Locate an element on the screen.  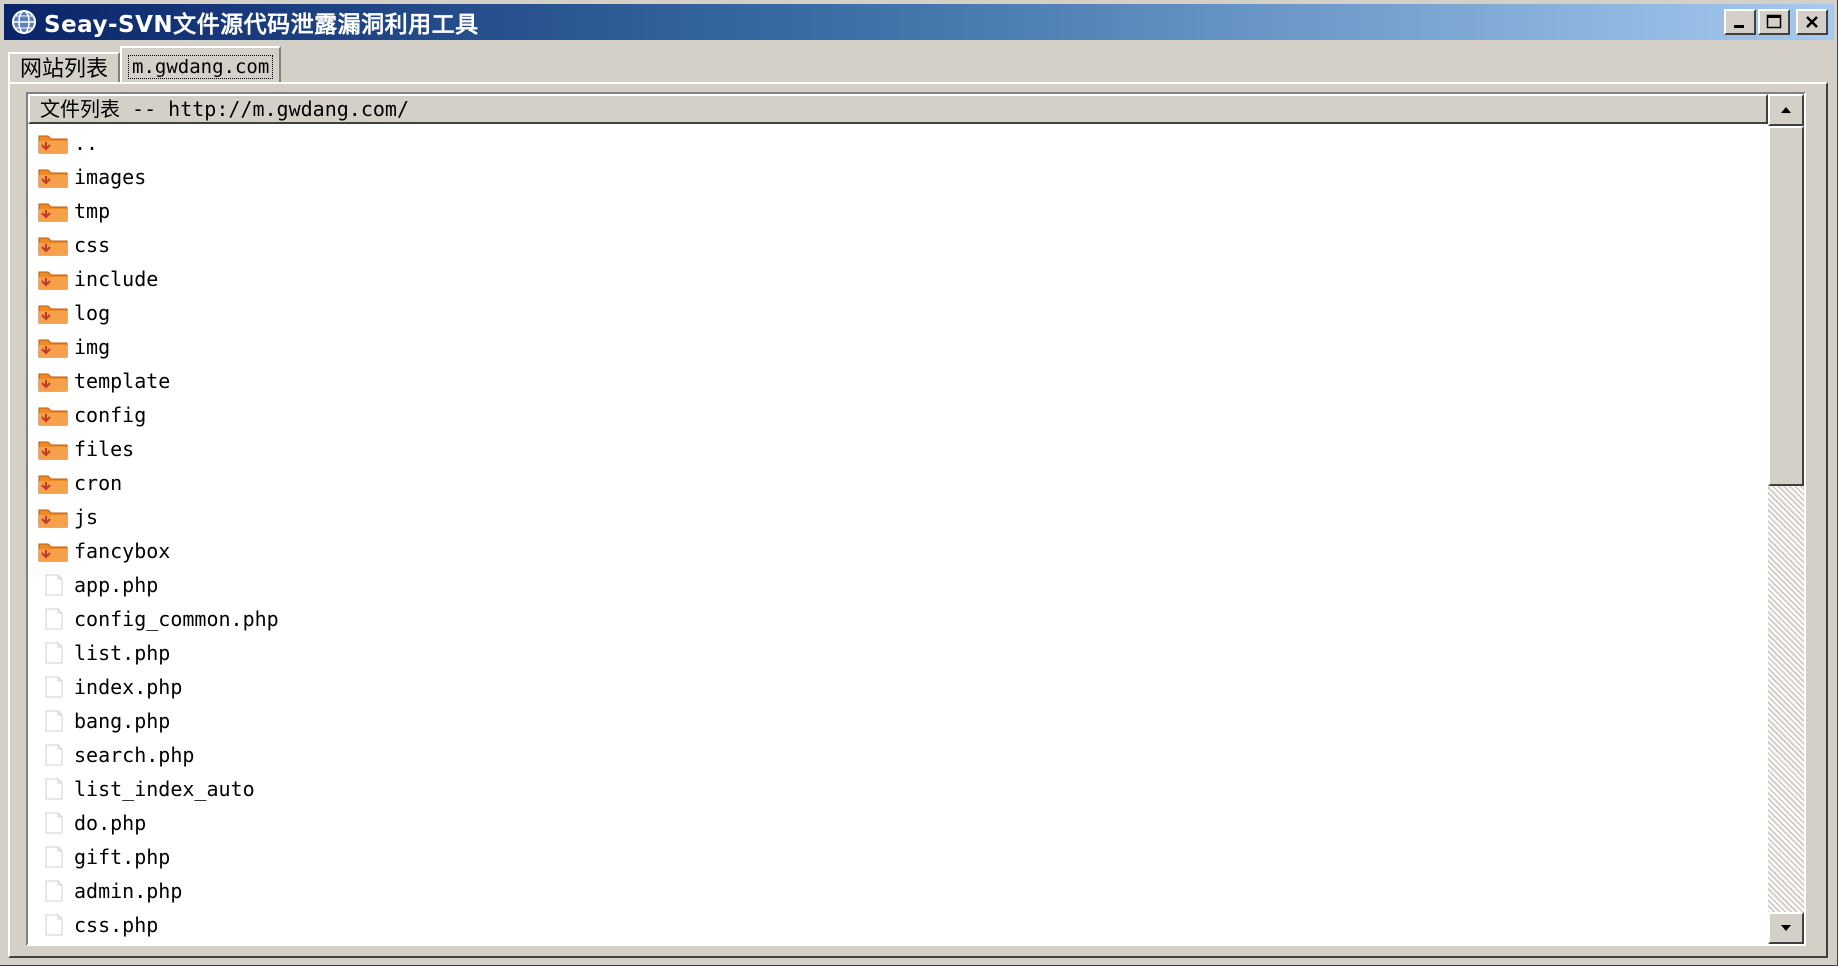
close-icon is located at coordinates (1812, 22).